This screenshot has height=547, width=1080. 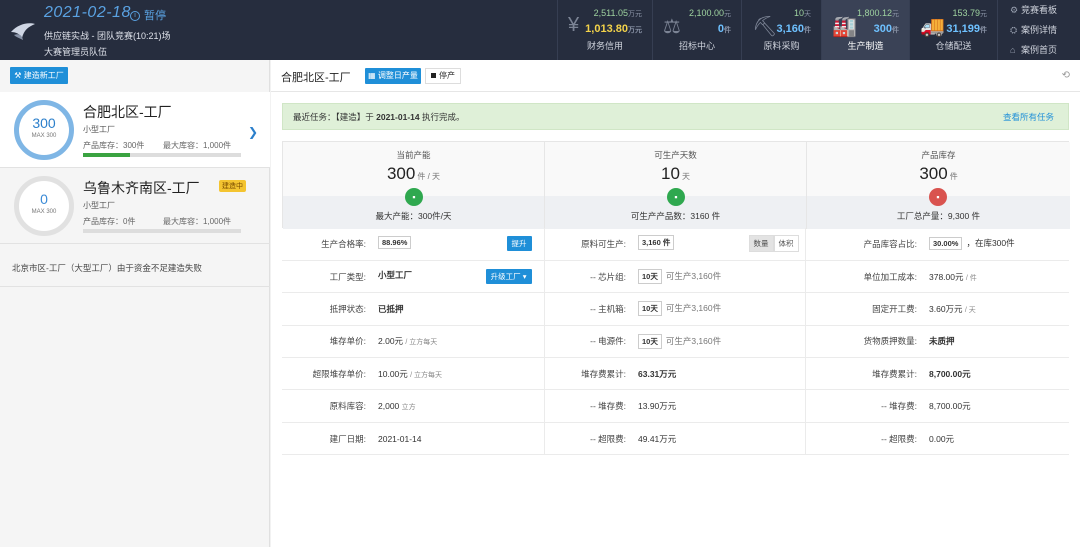 I want to click on improve-button: 提升, so click(x=519, y=244).